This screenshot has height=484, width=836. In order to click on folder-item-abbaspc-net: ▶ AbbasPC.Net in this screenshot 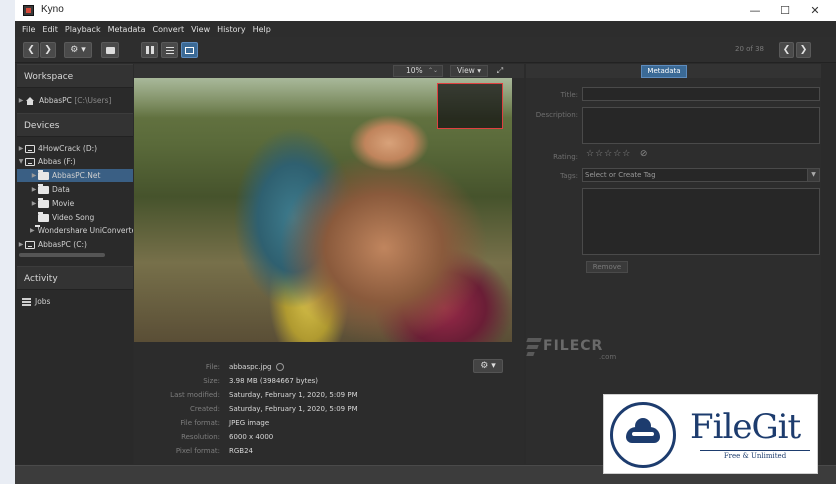, I will do `click(75, 175)`.